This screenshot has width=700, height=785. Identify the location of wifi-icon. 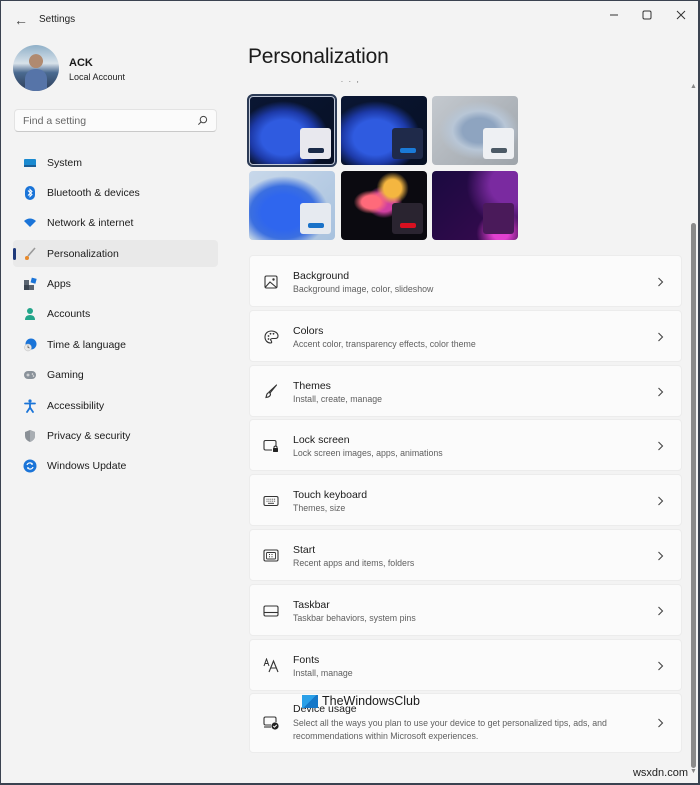
(30, 223).